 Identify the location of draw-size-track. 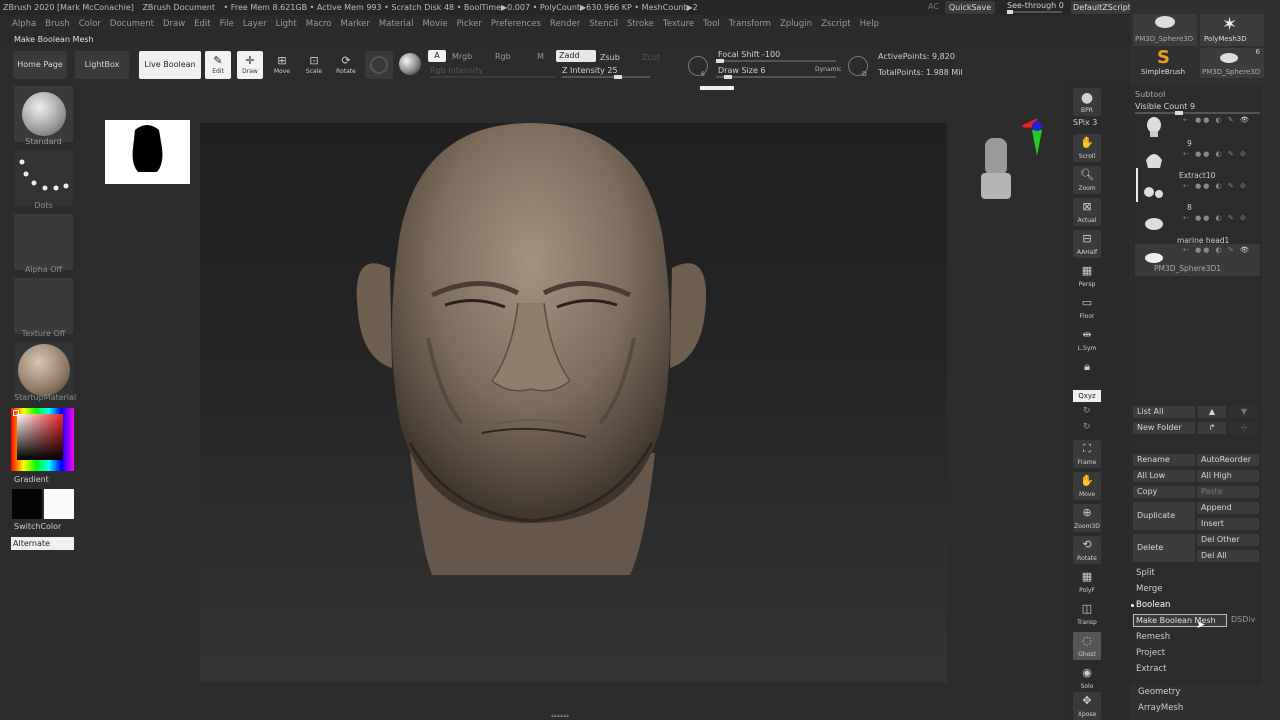
(776, 77).